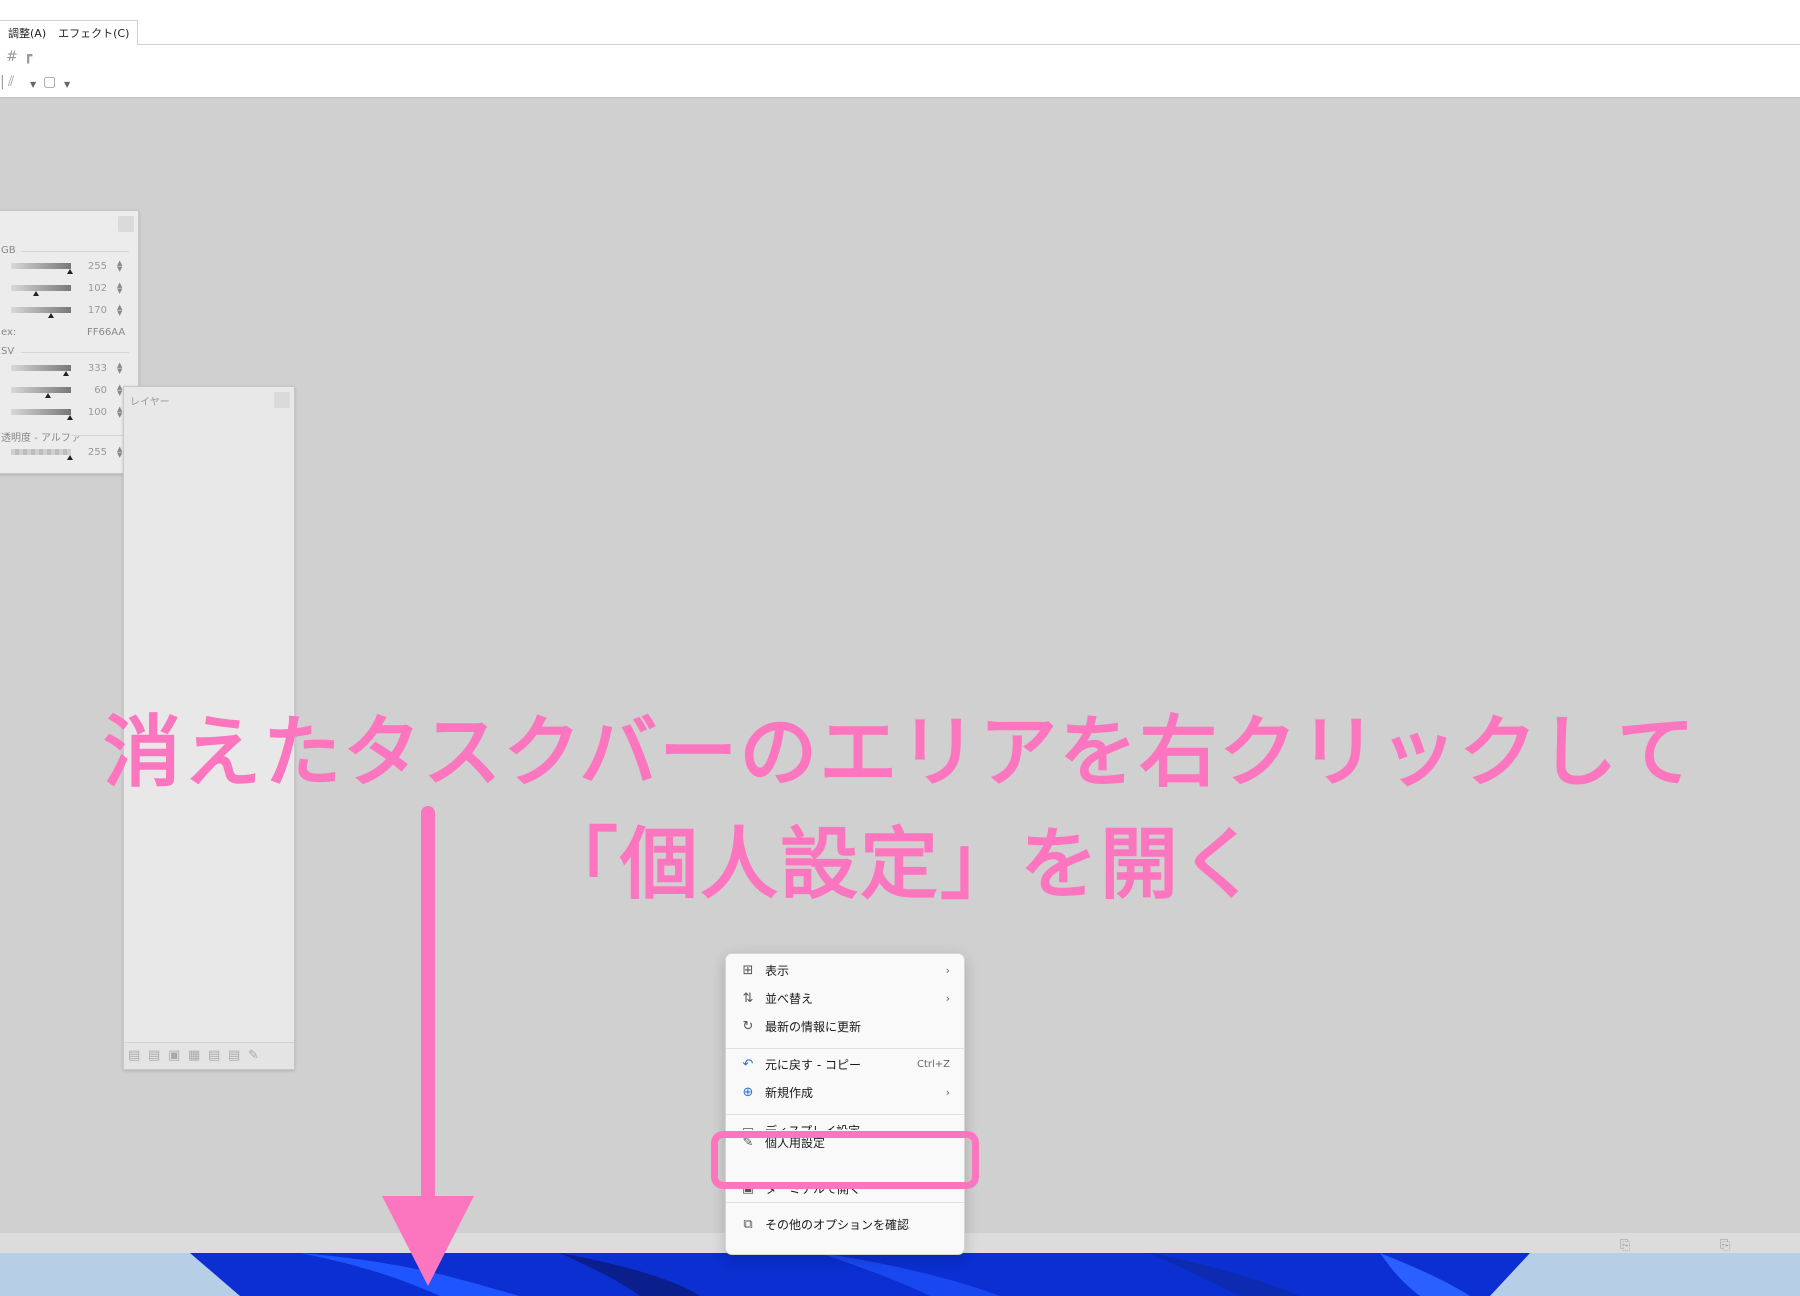 The height and width of the screenshot is (1296, 1800). What do you see at coordinates (789, 999) in the screenshot?
I see `menu-item-label: 並べ替え` at bounding box center [789, 999].